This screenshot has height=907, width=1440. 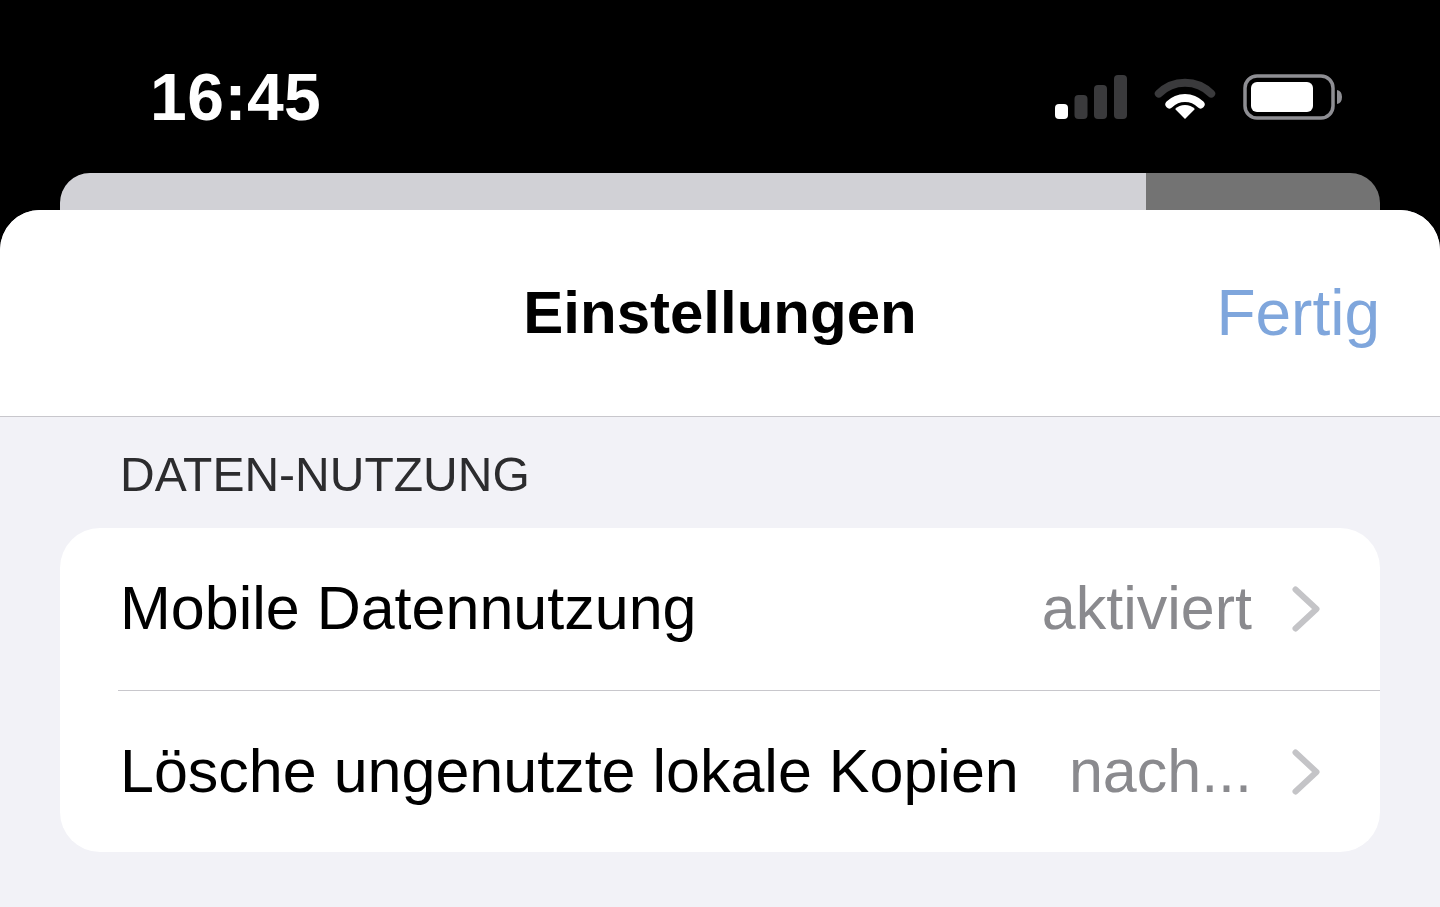 I want to click on status-time: 16:45, so click(x=236, y=96).